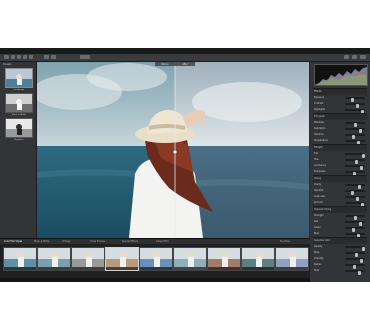 The height and width of the screenshot is (333, 370). What do you see at coordinates (354, 57) in the screenshot?
I see `export-icon` at bounding box center [354, 57].